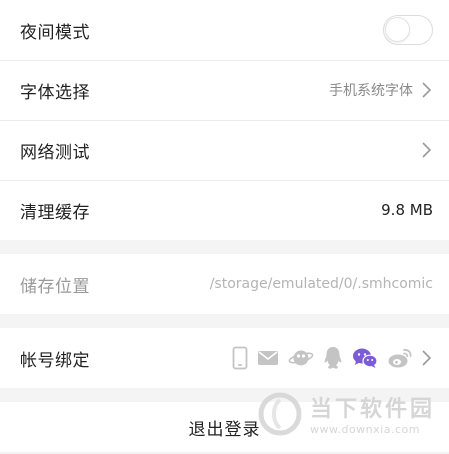 This screenshot has height=454, width=449. Describe the element at coordinates (364, 429) in the screenshot. I see `watermark-url: www.downxia.com` at that location.